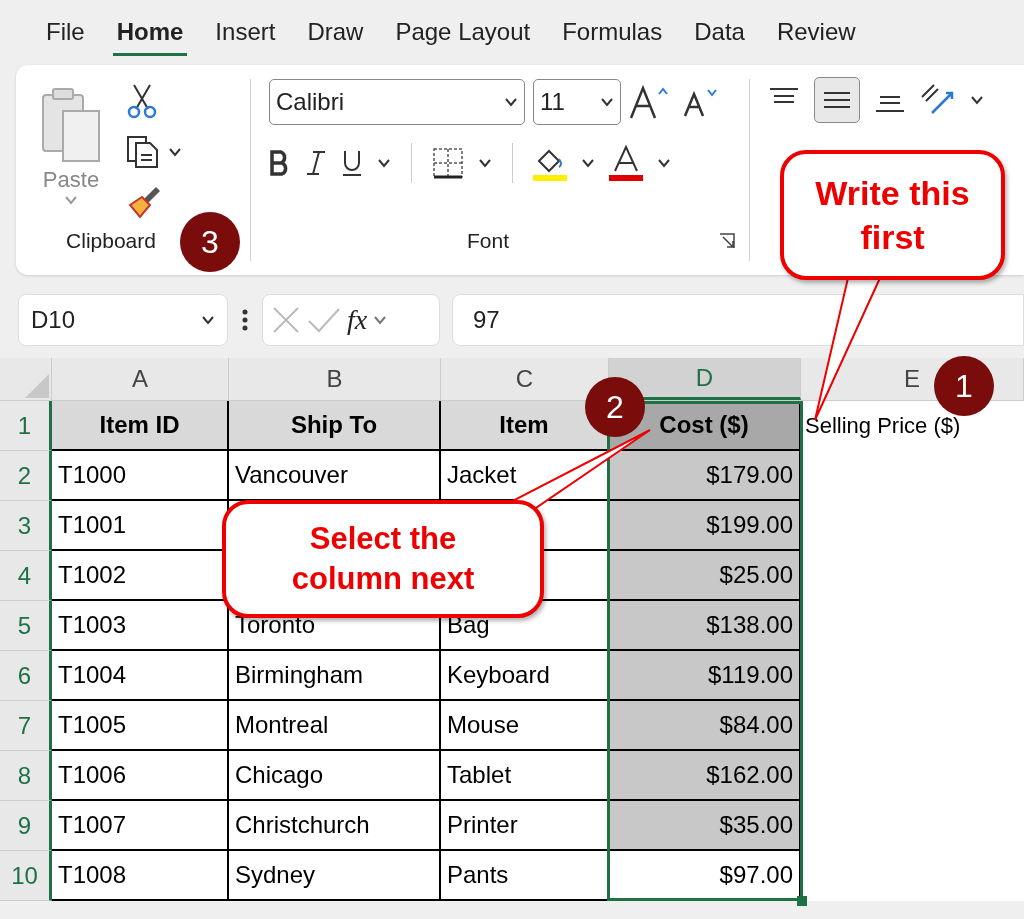  I want to click on ribbon-tab: Draw, so click(335, 32).